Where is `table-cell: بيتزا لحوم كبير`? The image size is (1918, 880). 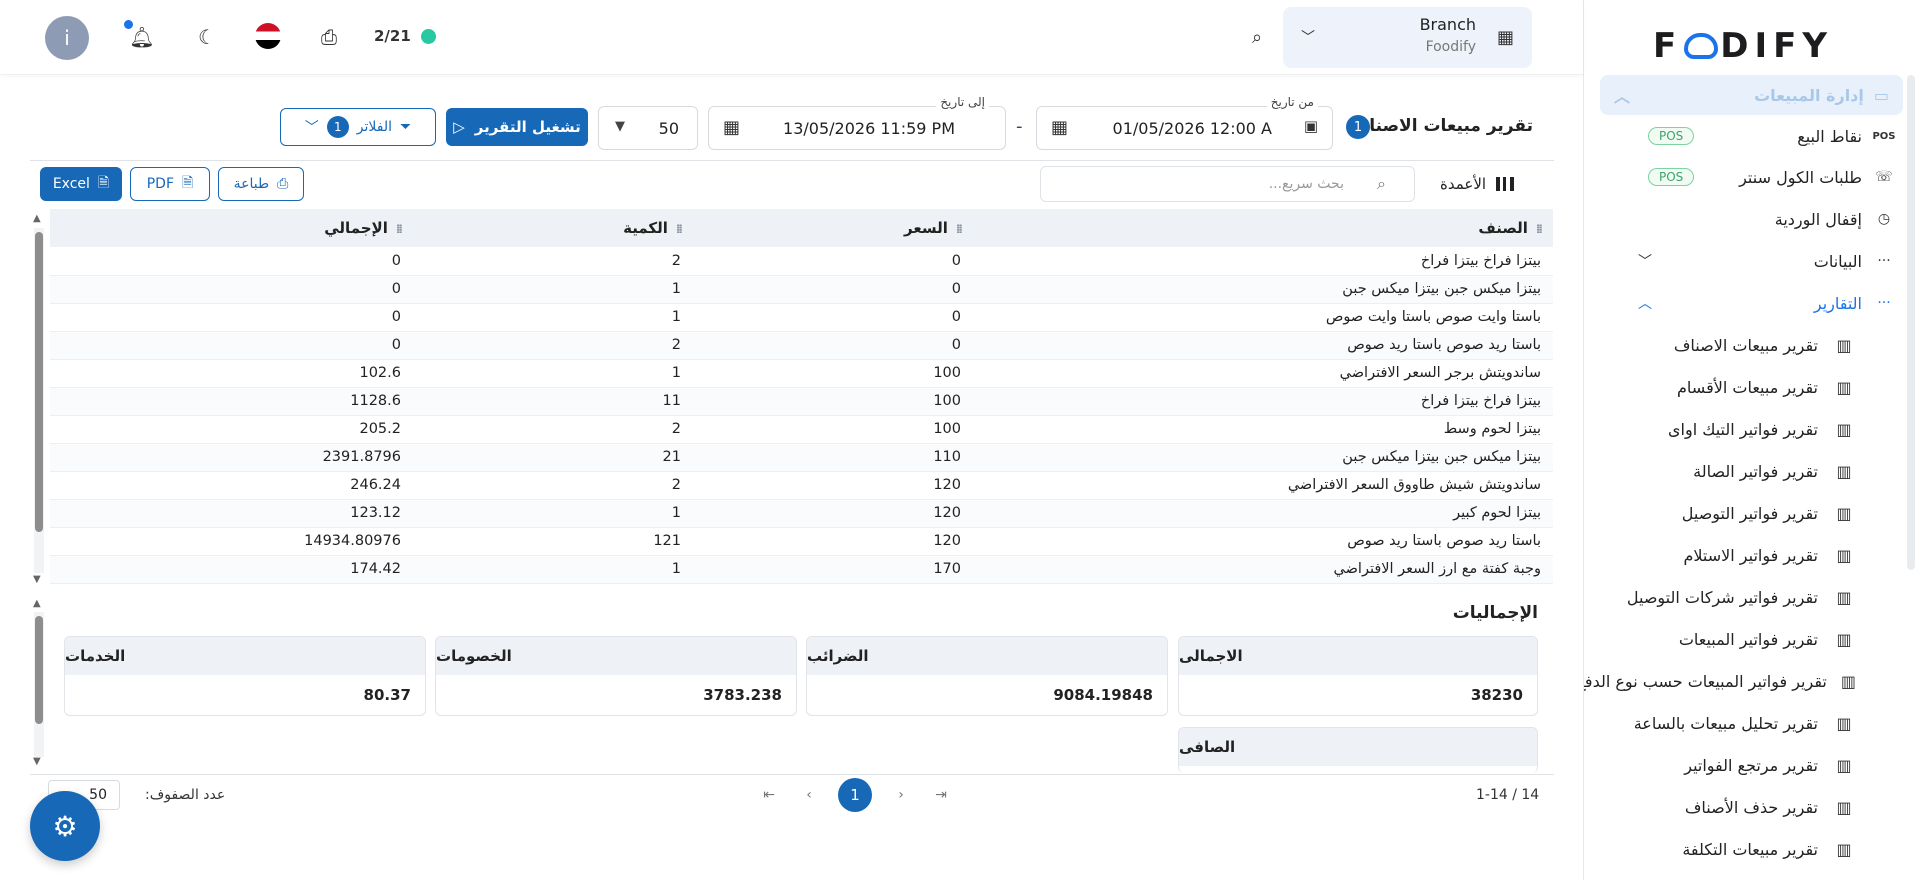 table-cell: بيتزا لحوم كبير is located at coordinates (1497, 513).